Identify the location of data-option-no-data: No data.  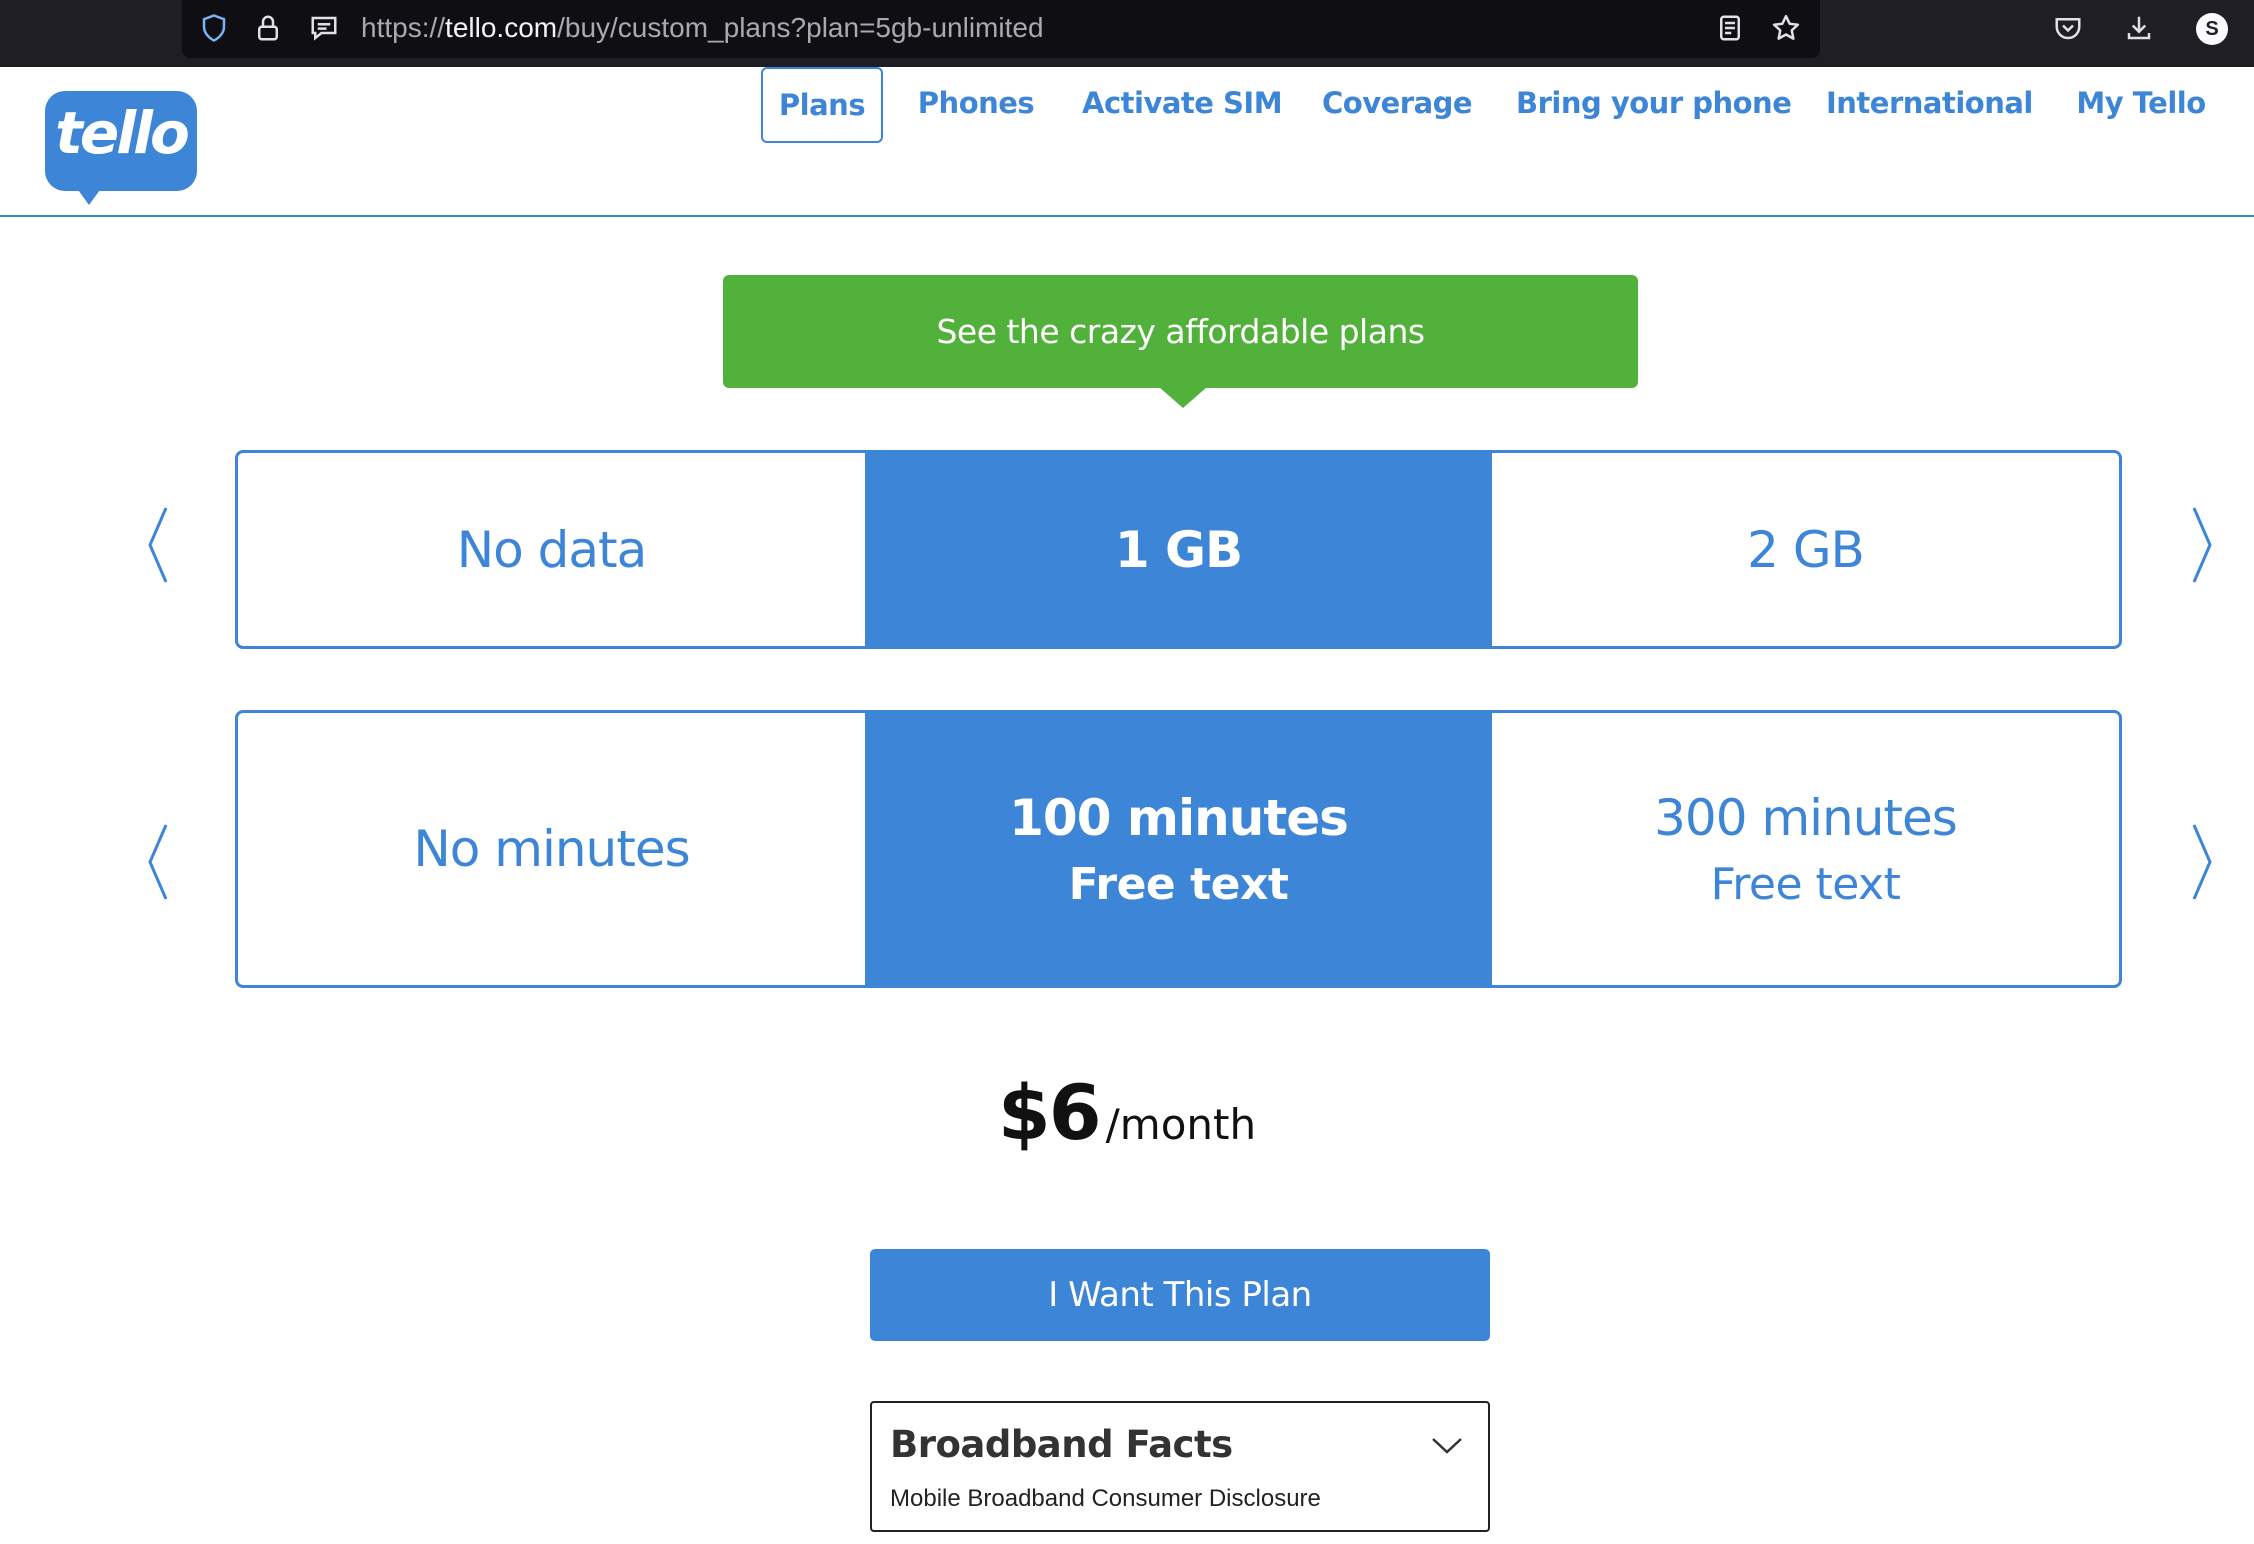
(551, 549).